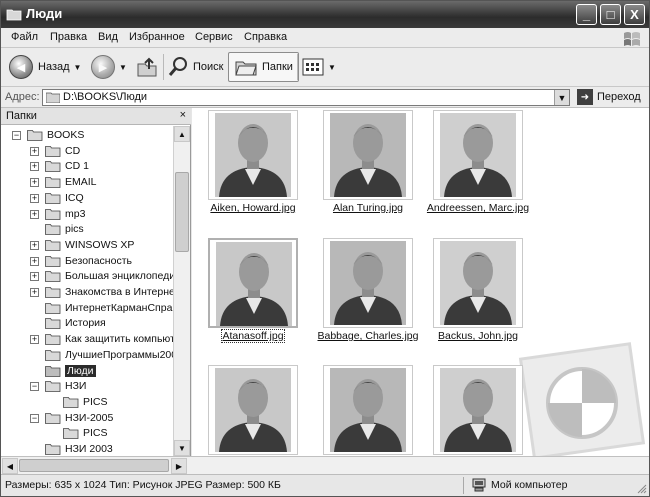 The image size is (650, 497). Describe the element at coordinates (208, 67) in the screenshot. I see `search-label: Поиск` at that location.